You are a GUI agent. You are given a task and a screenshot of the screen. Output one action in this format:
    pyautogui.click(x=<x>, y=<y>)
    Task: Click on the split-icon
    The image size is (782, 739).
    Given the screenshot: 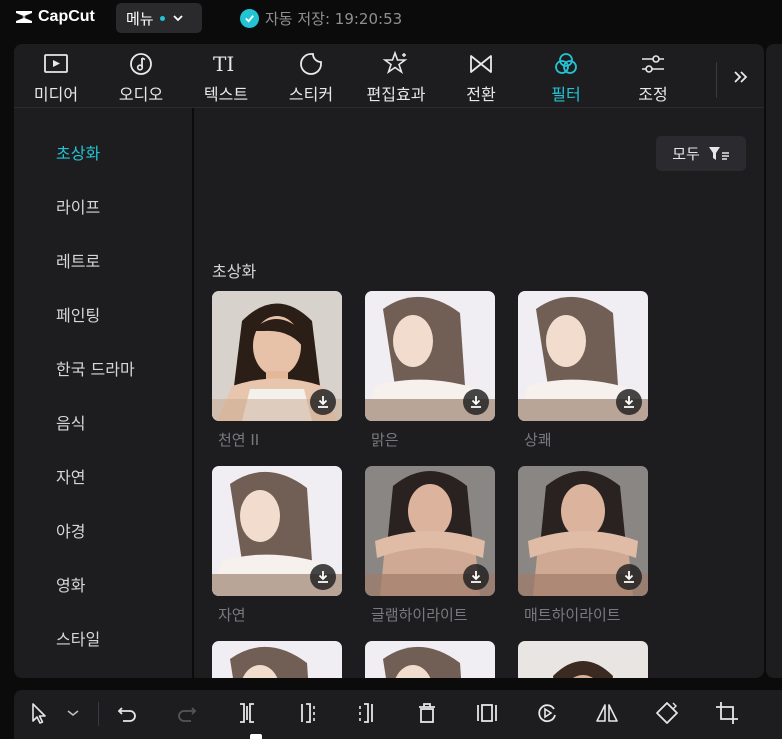 What is the action you would take?
    pyautogui.click(x=247, y=713)
    